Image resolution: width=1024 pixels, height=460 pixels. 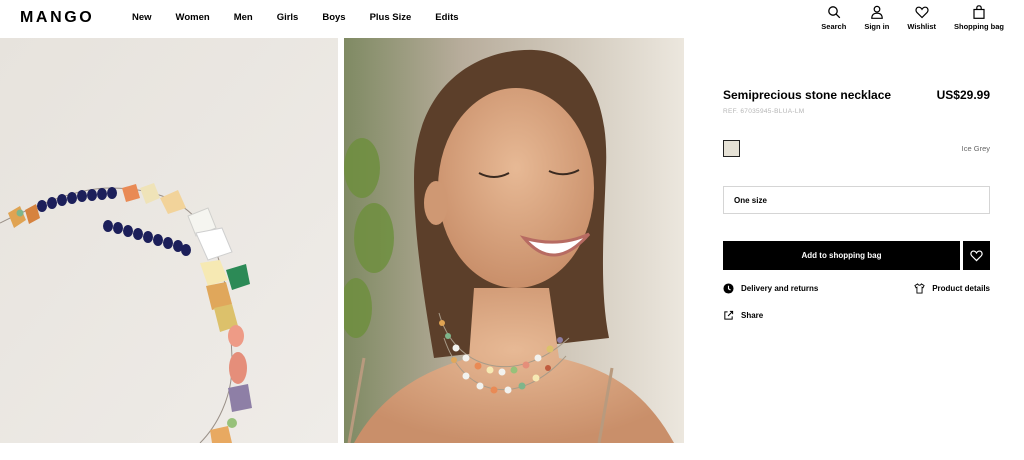 What do you see at coordinates (877, 26) in the screenshot?
I see `sign-in-label: Sign in` at bounding box center [877, 26].